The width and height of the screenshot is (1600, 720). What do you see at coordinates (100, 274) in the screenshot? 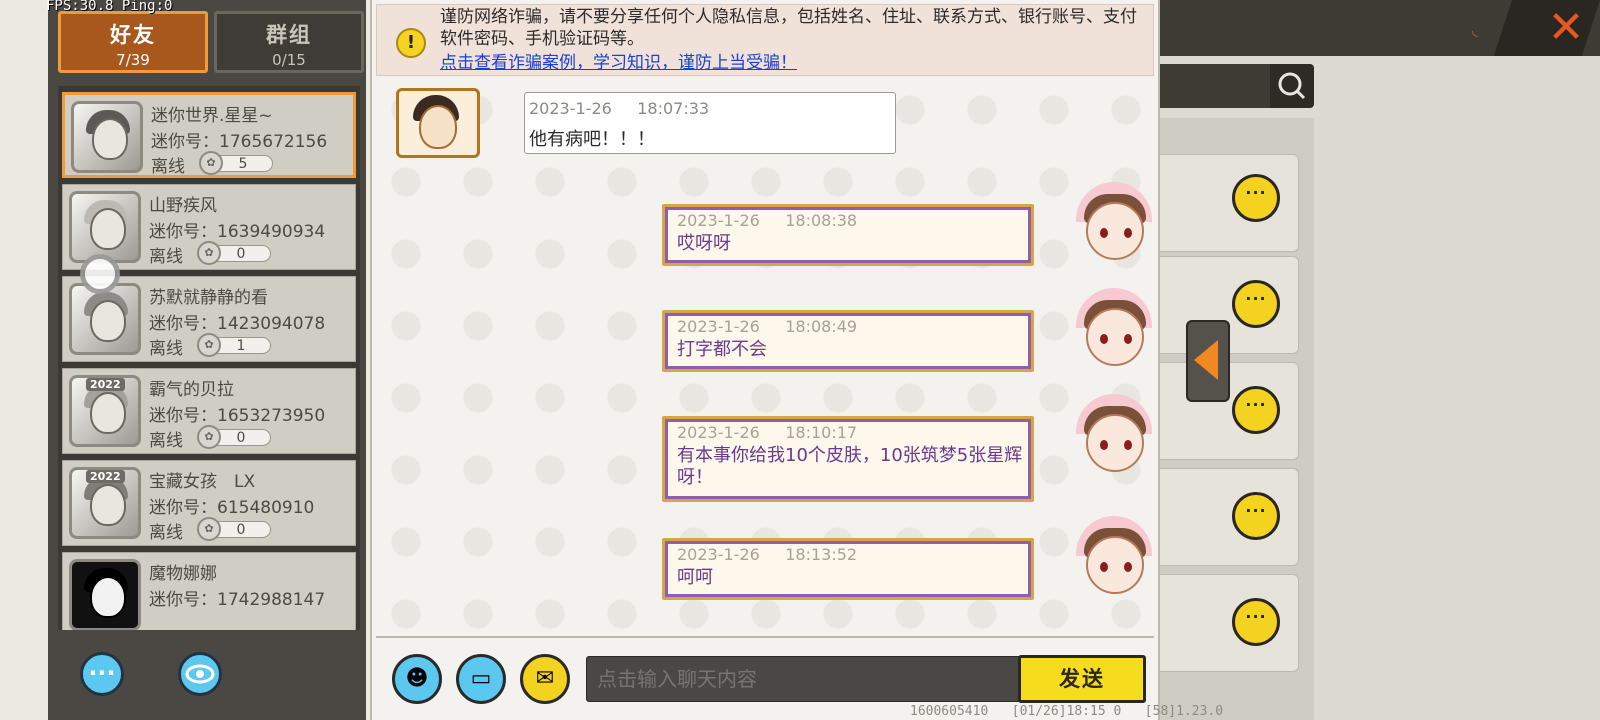
I see `floating-assistive-button` at bounding box center [100, 274].